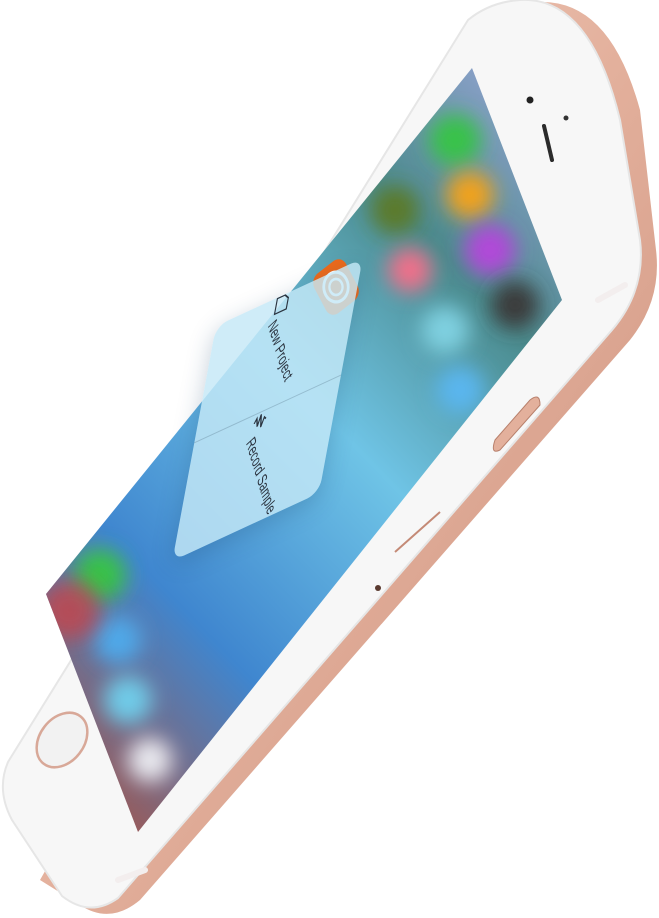  Describe the element at coordinates (280, 350) in the screenshot. I see `quick-action-label: New Project` at that location.